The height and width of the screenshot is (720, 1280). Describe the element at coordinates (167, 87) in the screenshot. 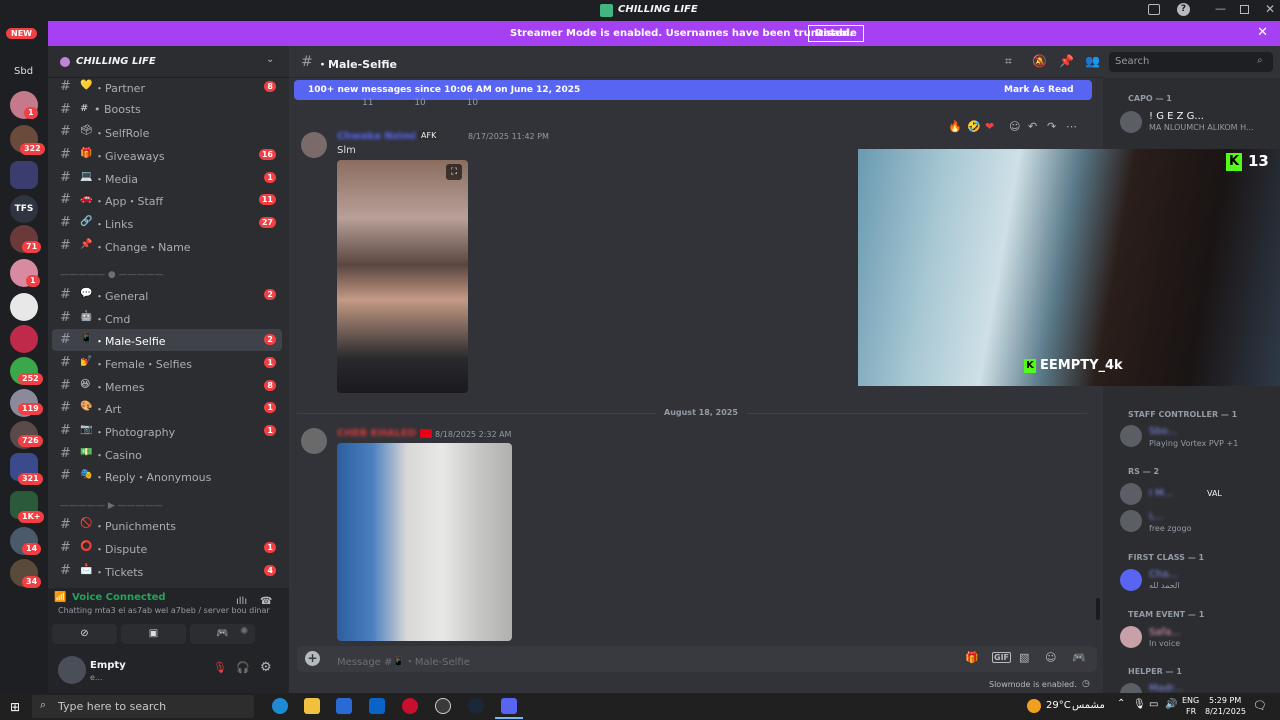

I see `channel-item-partner: # 💛 ・Partner 8` at that location.